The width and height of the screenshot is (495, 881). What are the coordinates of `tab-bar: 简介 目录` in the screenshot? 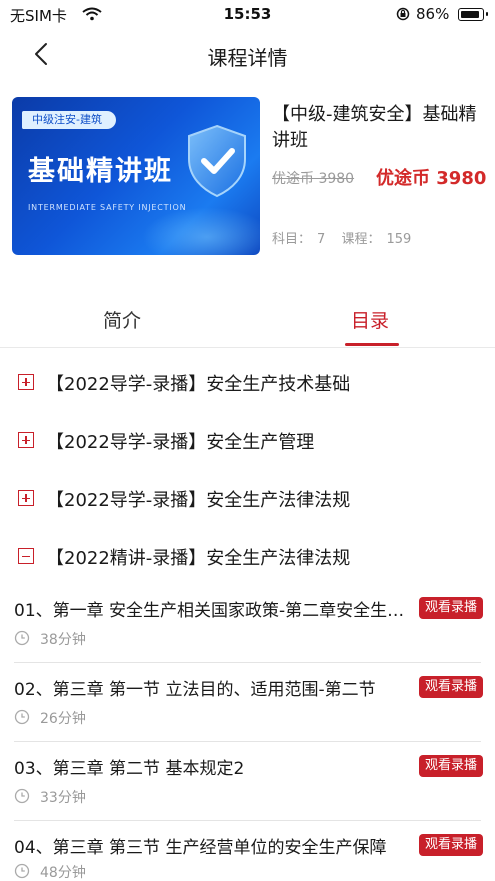 It's located at (247, 319).